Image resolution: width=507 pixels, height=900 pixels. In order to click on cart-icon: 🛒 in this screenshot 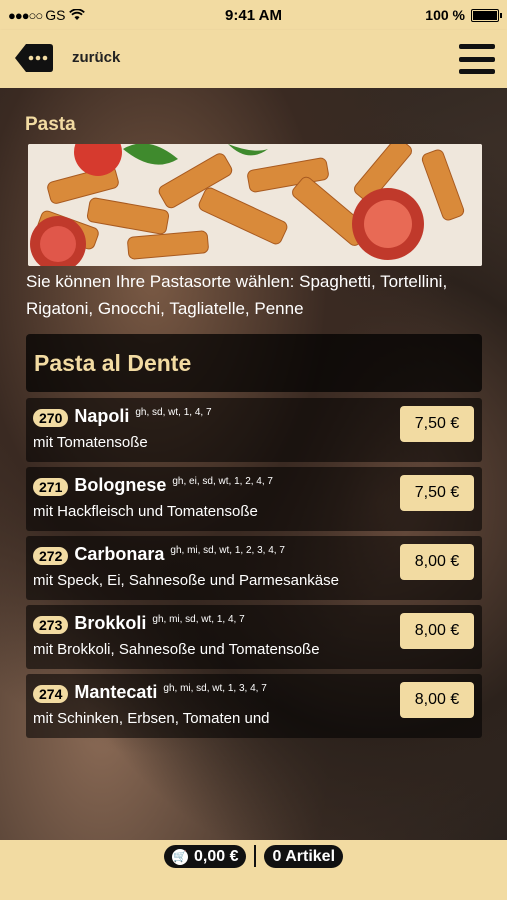, I will do `click(179, 856)`.